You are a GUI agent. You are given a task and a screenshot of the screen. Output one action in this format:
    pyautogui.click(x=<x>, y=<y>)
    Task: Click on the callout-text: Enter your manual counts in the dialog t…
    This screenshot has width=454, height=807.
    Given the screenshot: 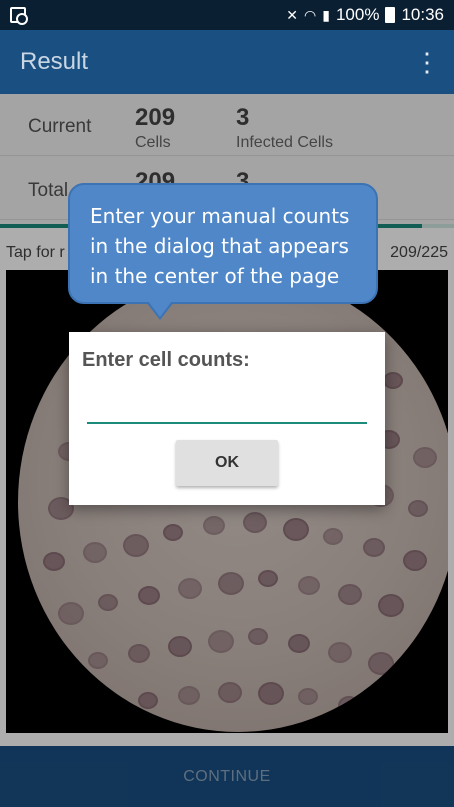 What is the action you would take?
    pyautogui.click(x=220, y=246)
    